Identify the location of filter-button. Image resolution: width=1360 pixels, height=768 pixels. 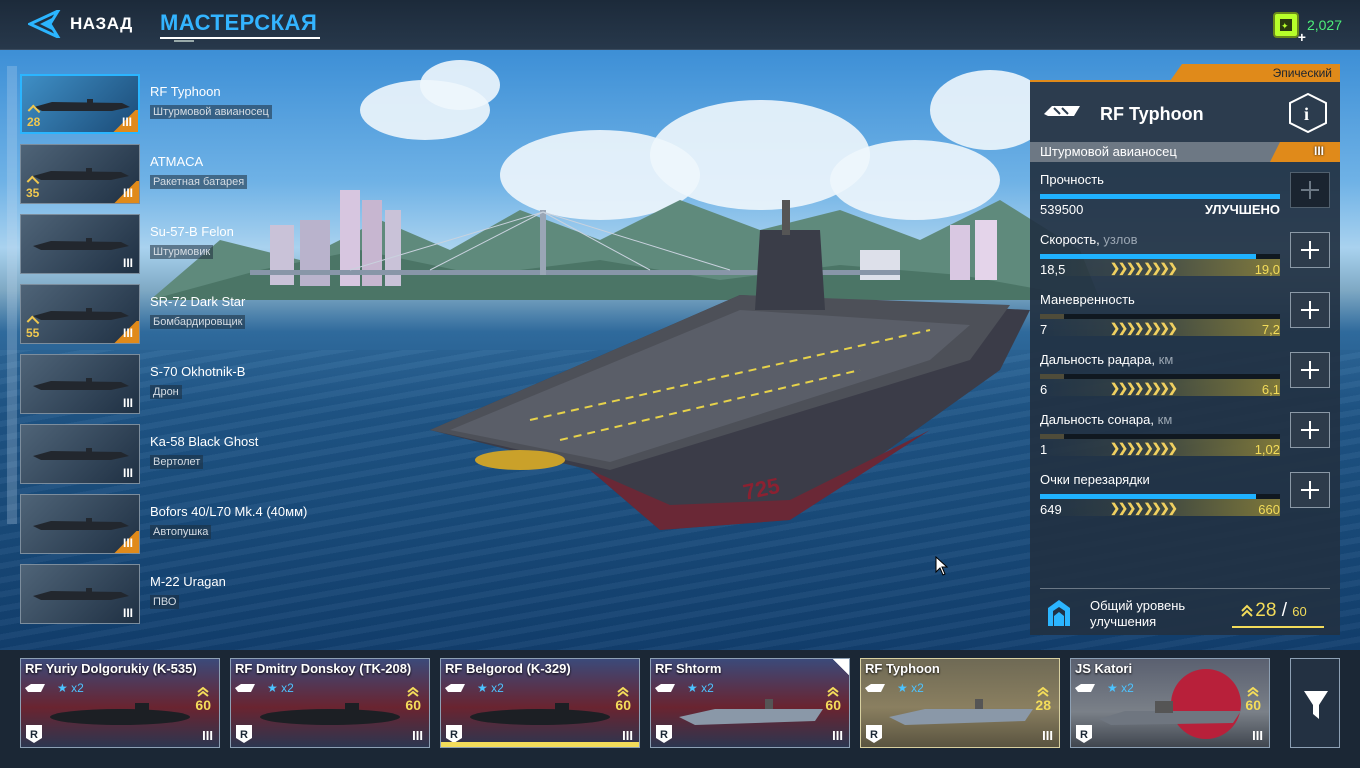
(1315, 703).